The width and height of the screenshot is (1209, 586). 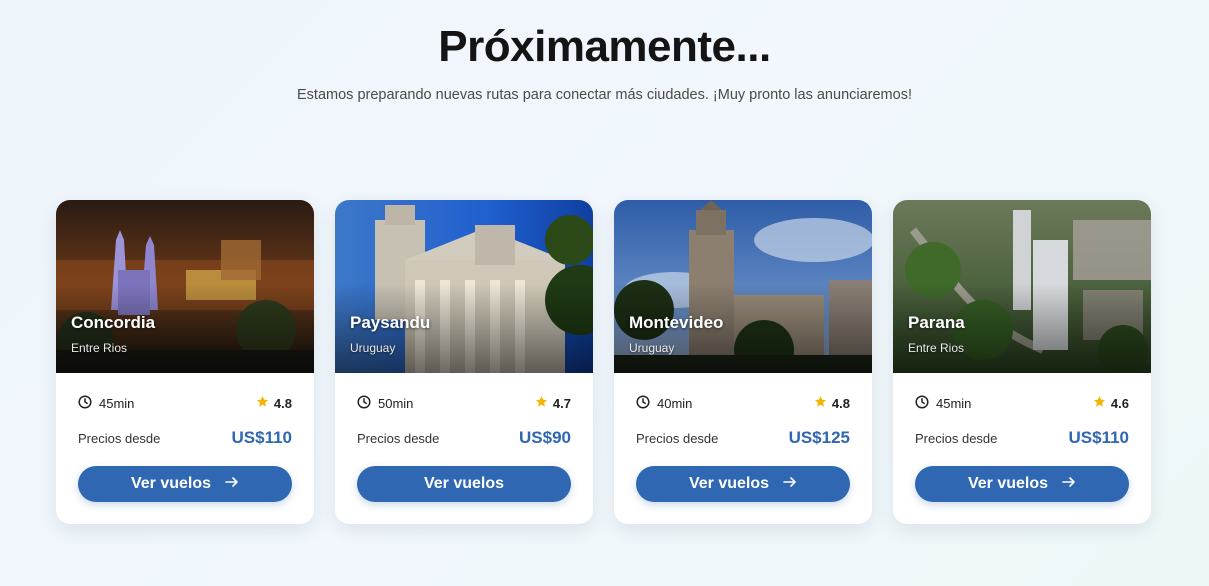 What do you see at coordinates (1119, 403) in the screenshot?
I see `rating-value: 4.6` at bounding box center [1119, 403].